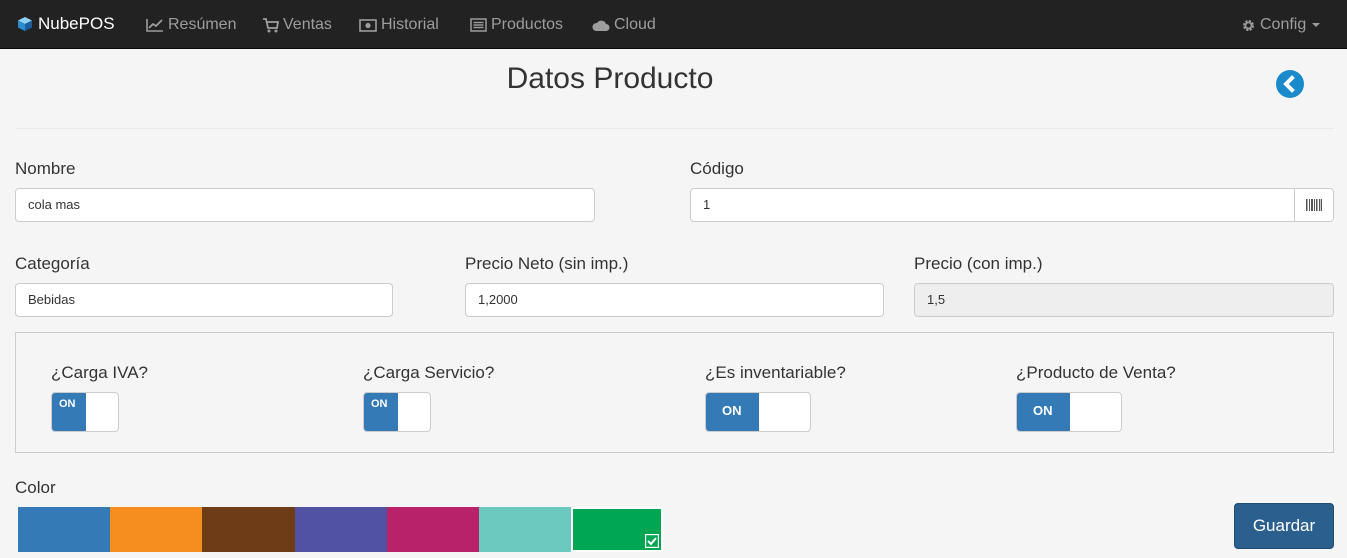 The width and height of the screenshot is (1347, 558). I want to click on nav-item-productos: Productos, so click(516, 25).